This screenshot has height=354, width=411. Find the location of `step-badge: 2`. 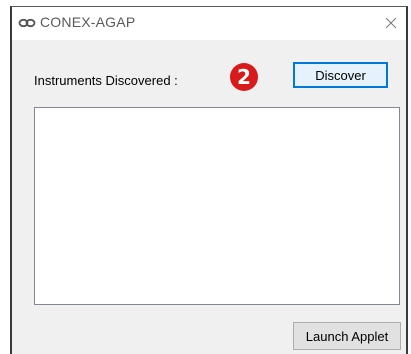

step-badge: 2 is located at coordinates (244, 77).